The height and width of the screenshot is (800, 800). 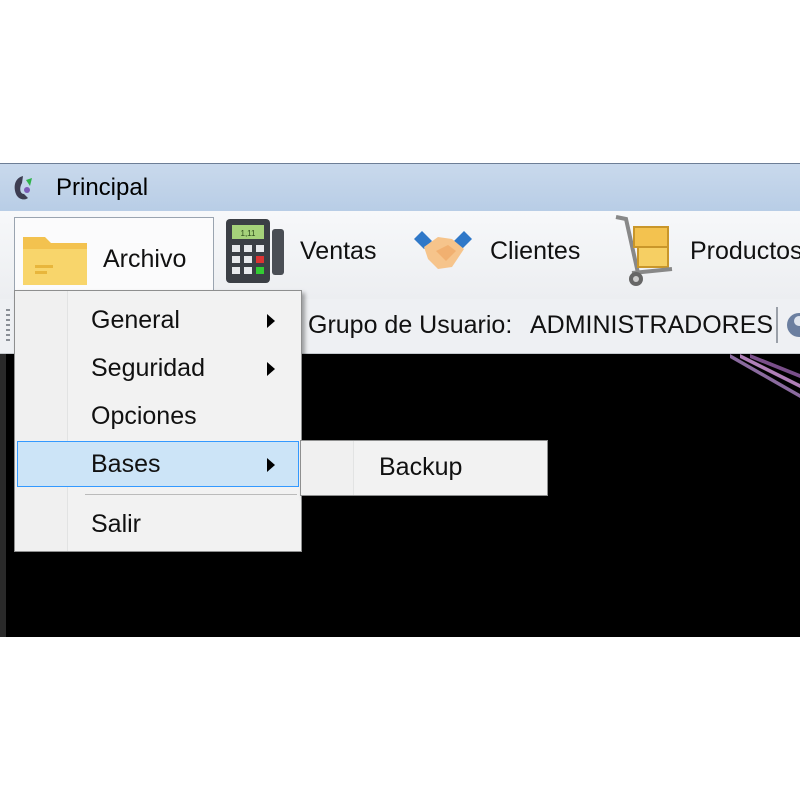 I want to click on menu-separator, so click(x=191, y=494).